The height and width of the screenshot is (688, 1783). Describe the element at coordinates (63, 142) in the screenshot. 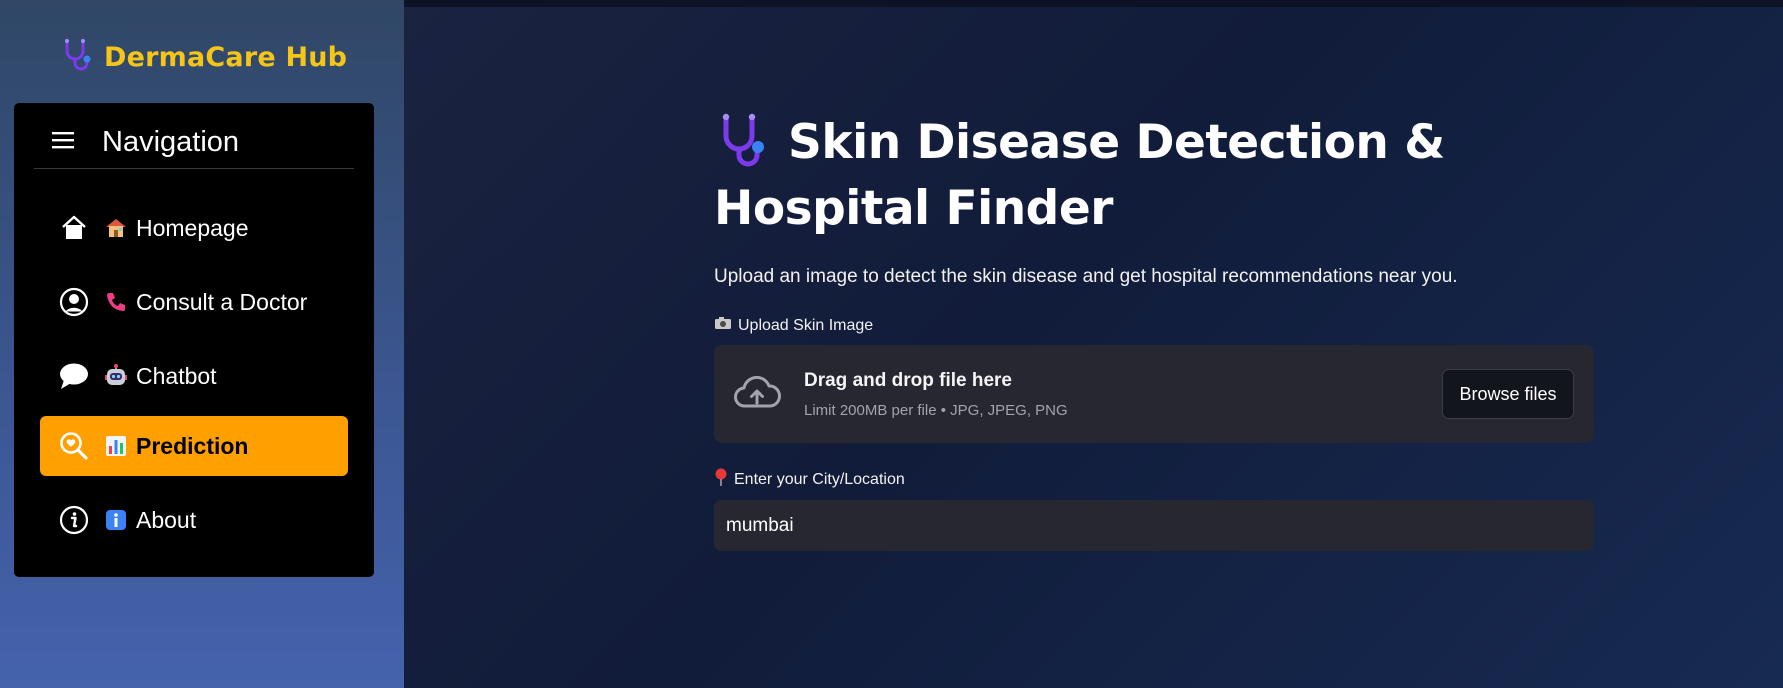

I see `hamburger-menu-icon` at that location.